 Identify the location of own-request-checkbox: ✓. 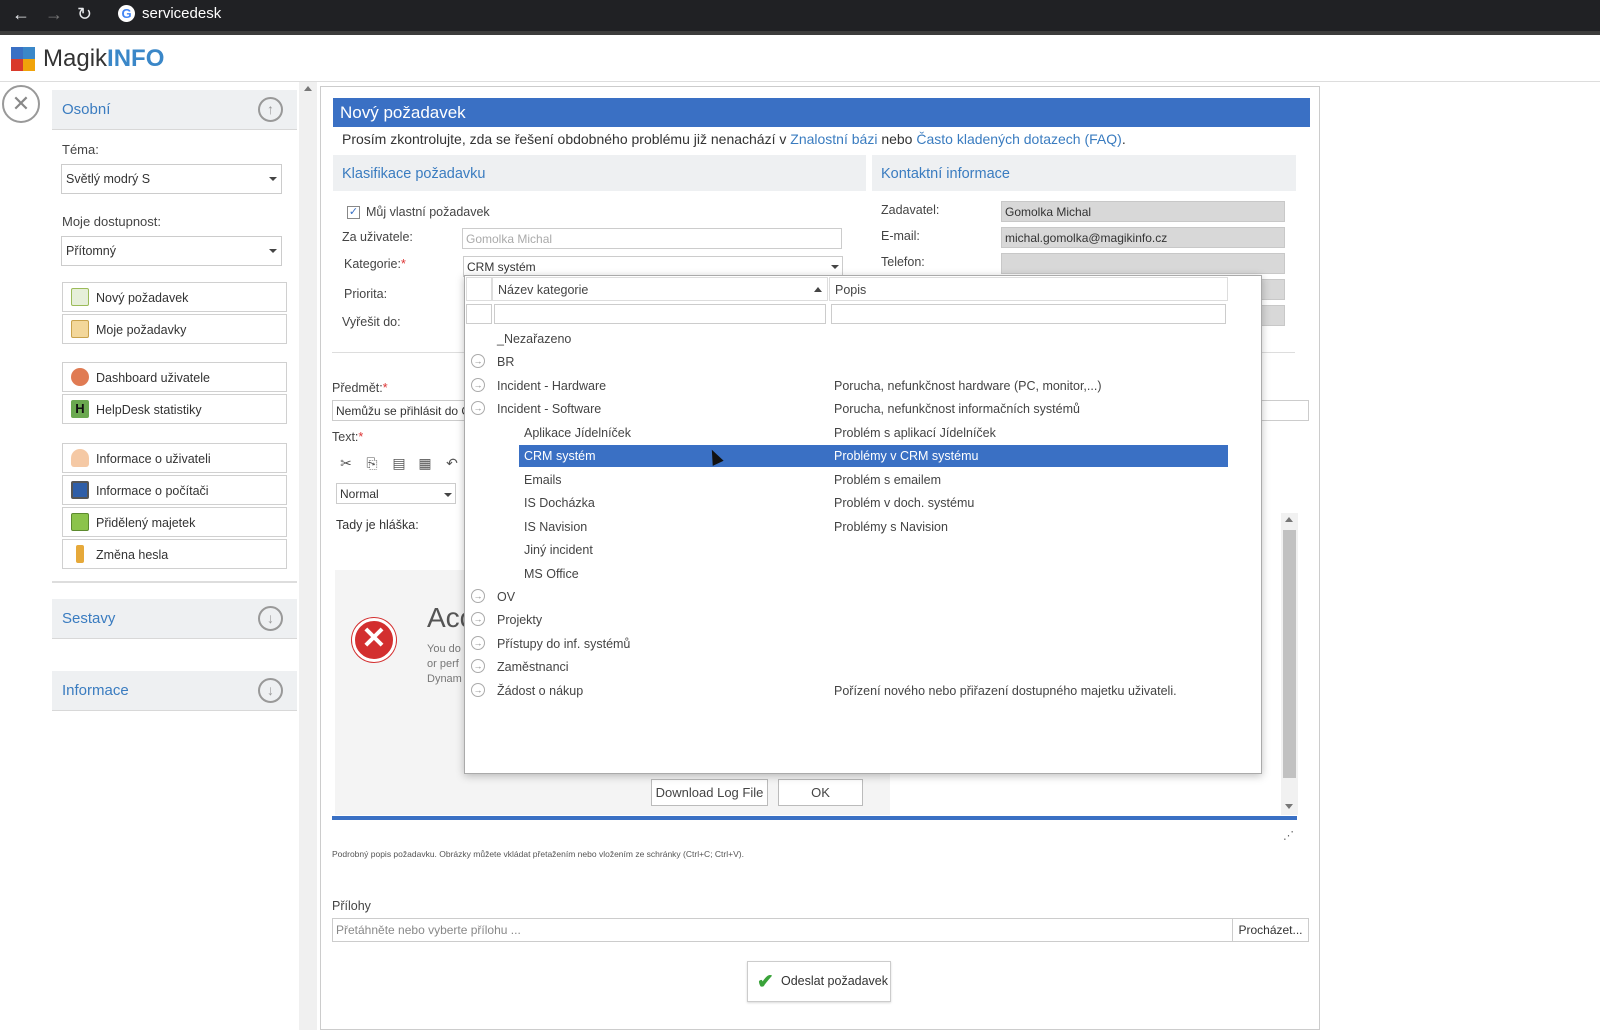
(353, 212).